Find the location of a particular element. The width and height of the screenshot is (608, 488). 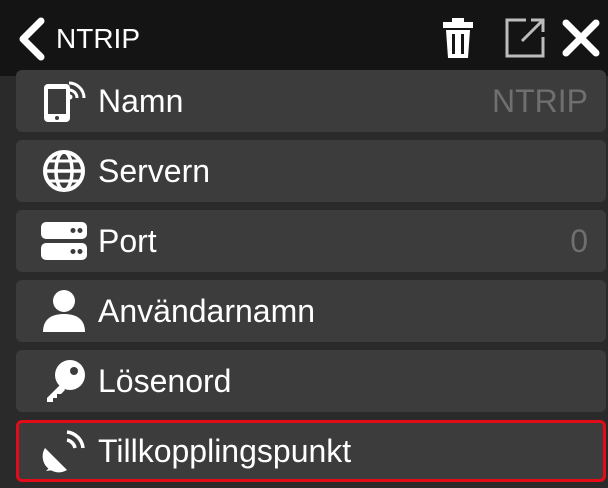

trash-icon is located at coordinates (458, 38).